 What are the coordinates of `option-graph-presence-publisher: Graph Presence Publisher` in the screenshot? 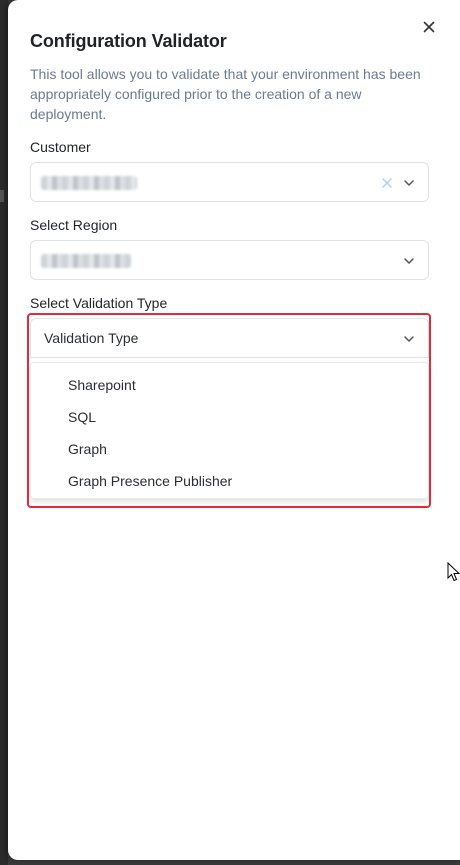 It's located at (229, 481).